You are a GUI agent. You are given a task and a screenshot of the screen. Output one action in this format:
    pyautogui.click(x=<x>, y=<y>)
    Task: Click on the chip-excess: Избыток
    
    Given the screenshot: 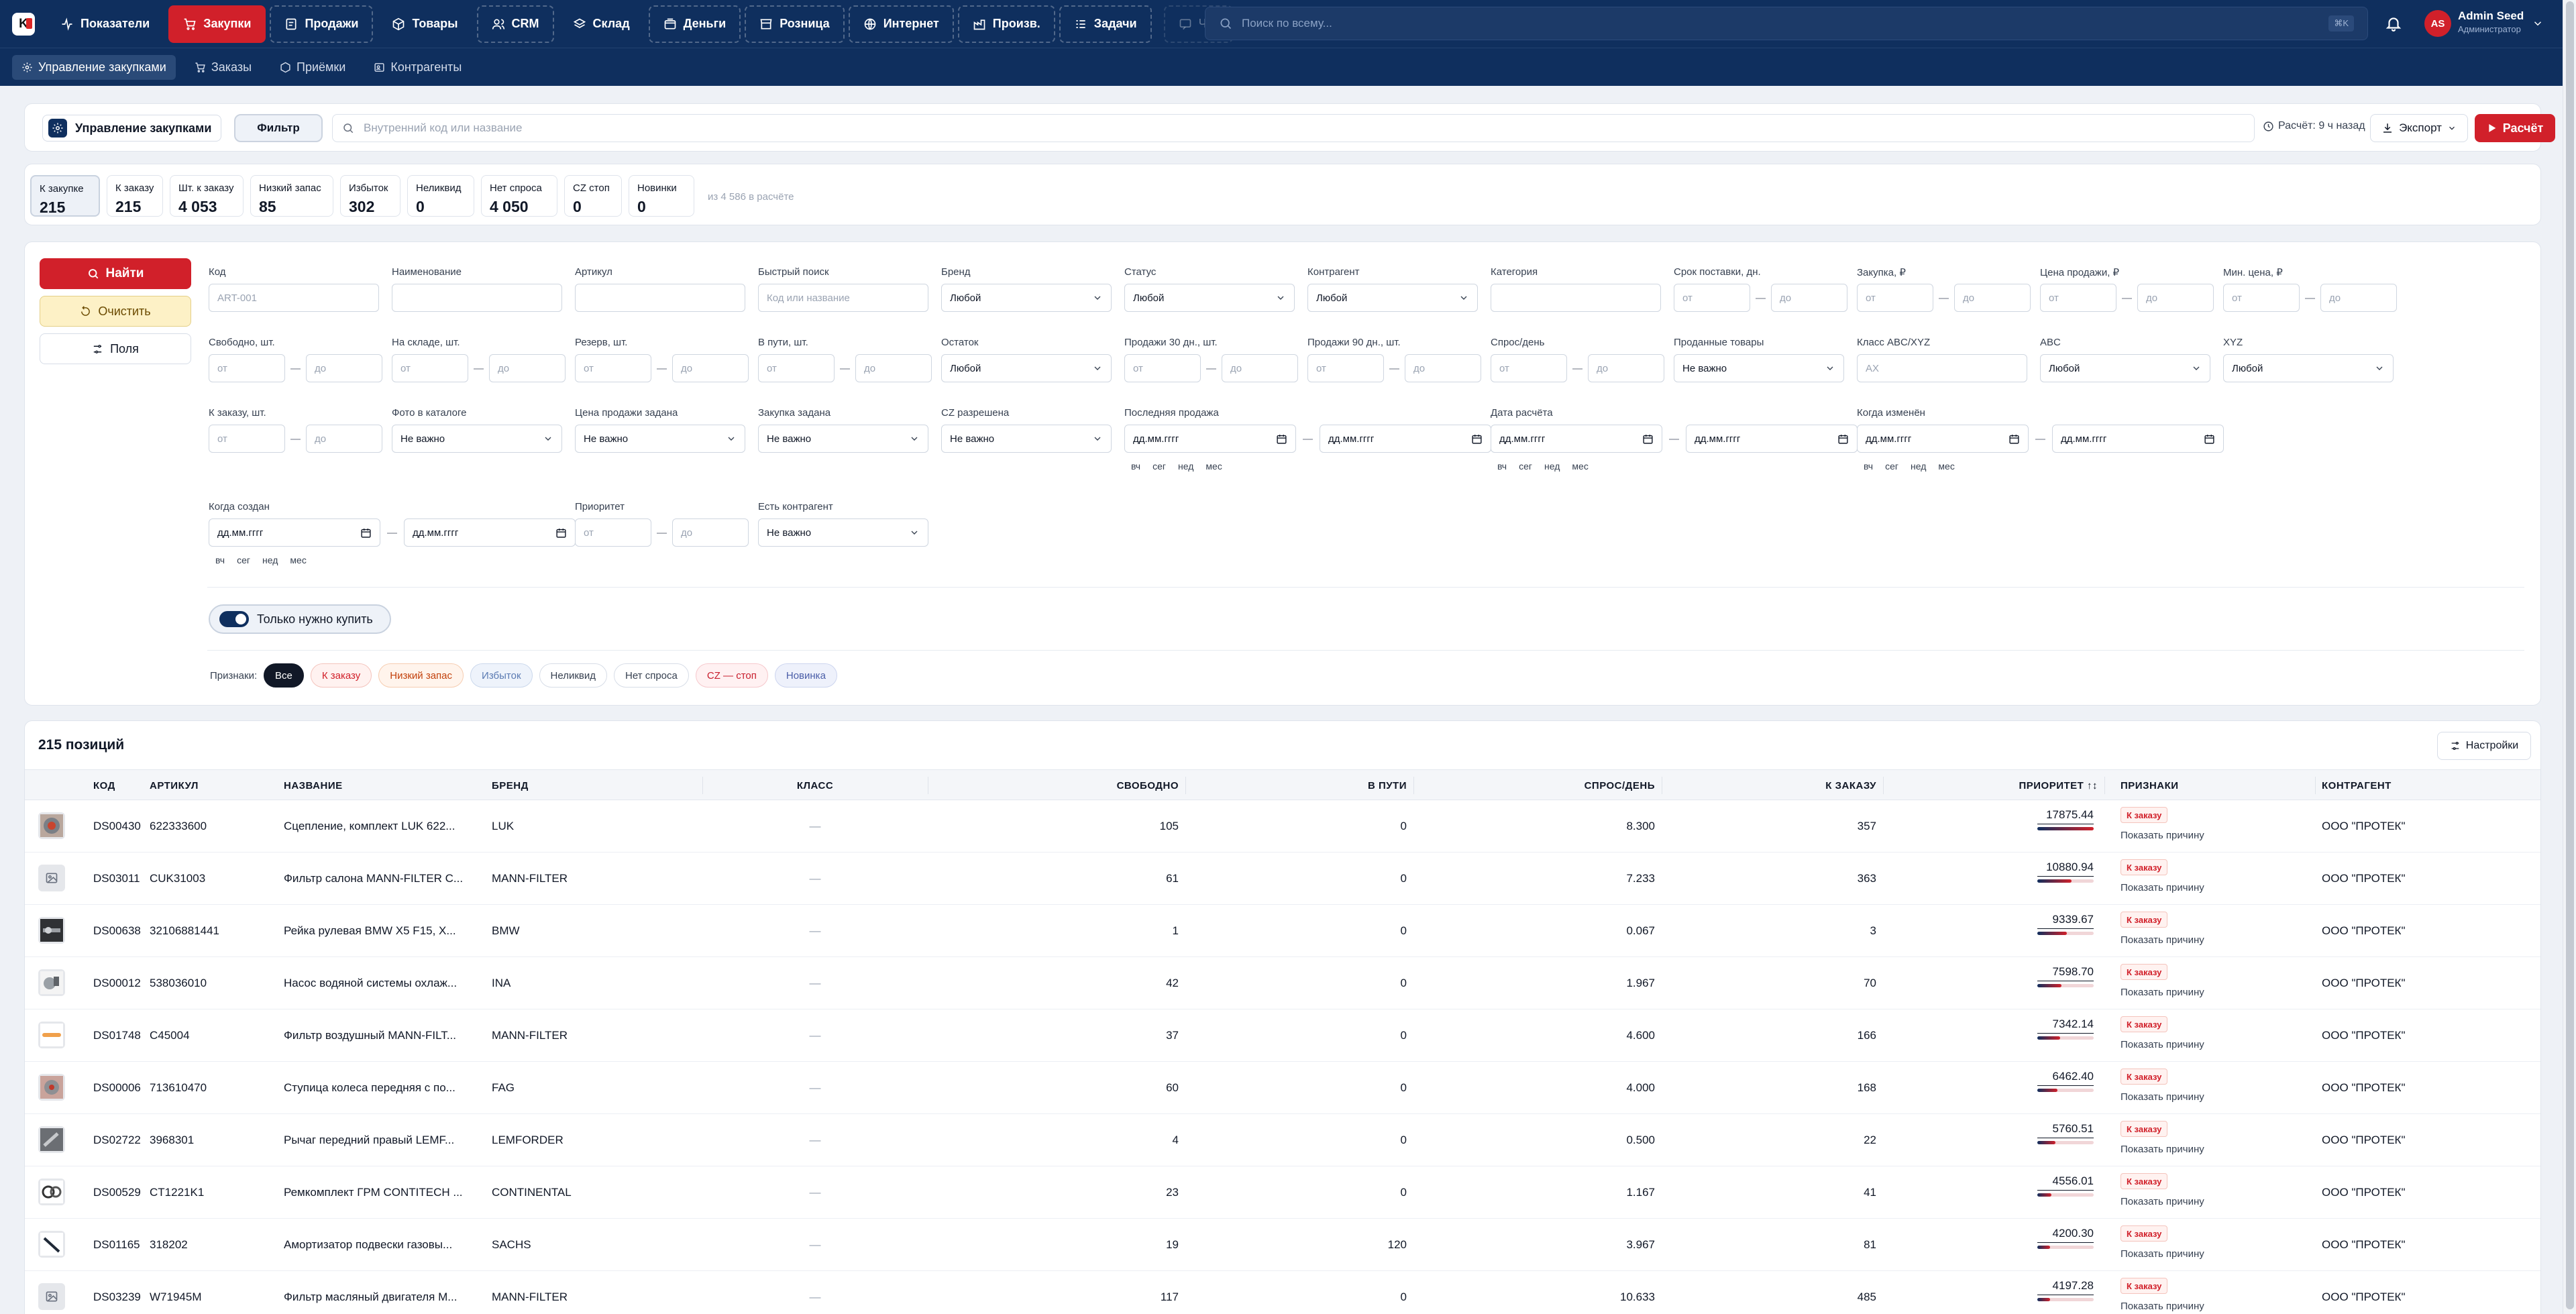 What is the action you would take?
    pyautogui.click(x=501, y=675)
    